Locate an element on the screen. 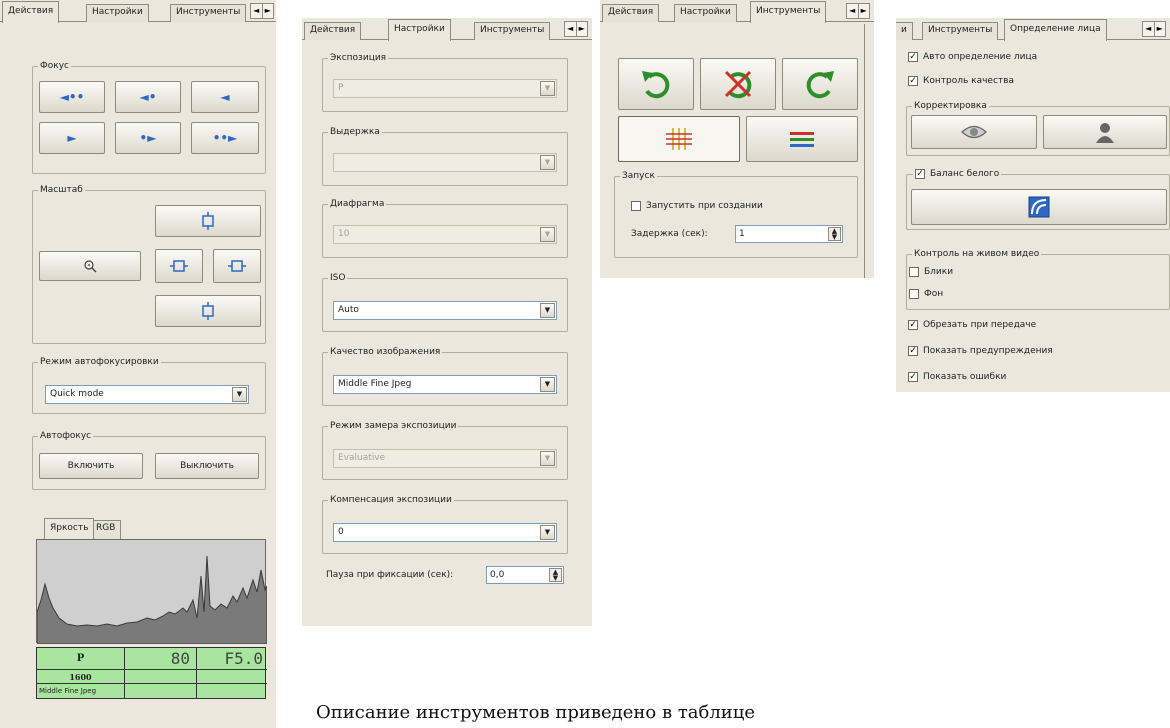 The height and width of the screenshot is (728, 1170). lcd-iso: 1600 is located at coordinates (81, 677).